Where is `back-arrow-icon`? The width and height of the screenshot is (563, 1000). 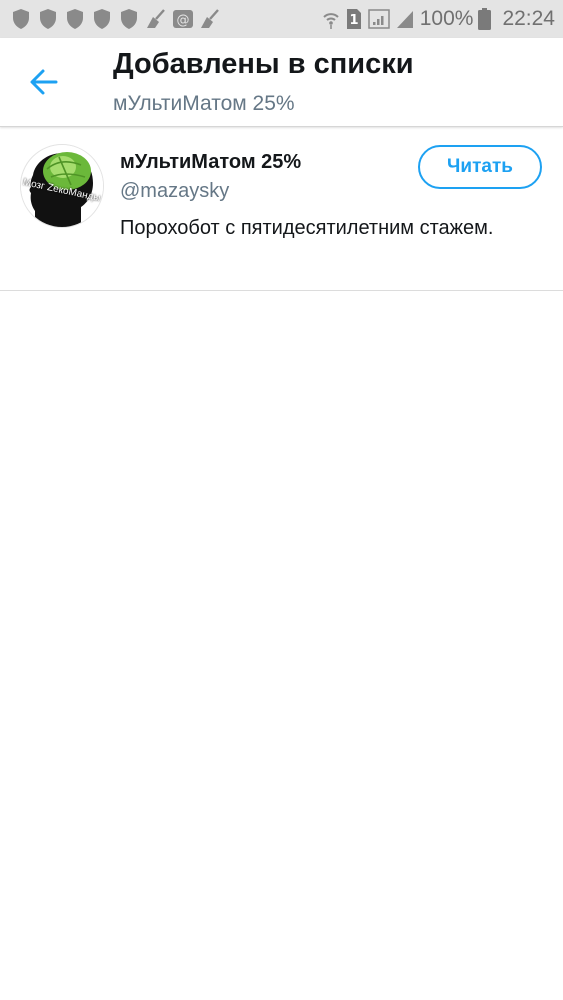
back-arrow-icon is located at coordinates (44, 82).